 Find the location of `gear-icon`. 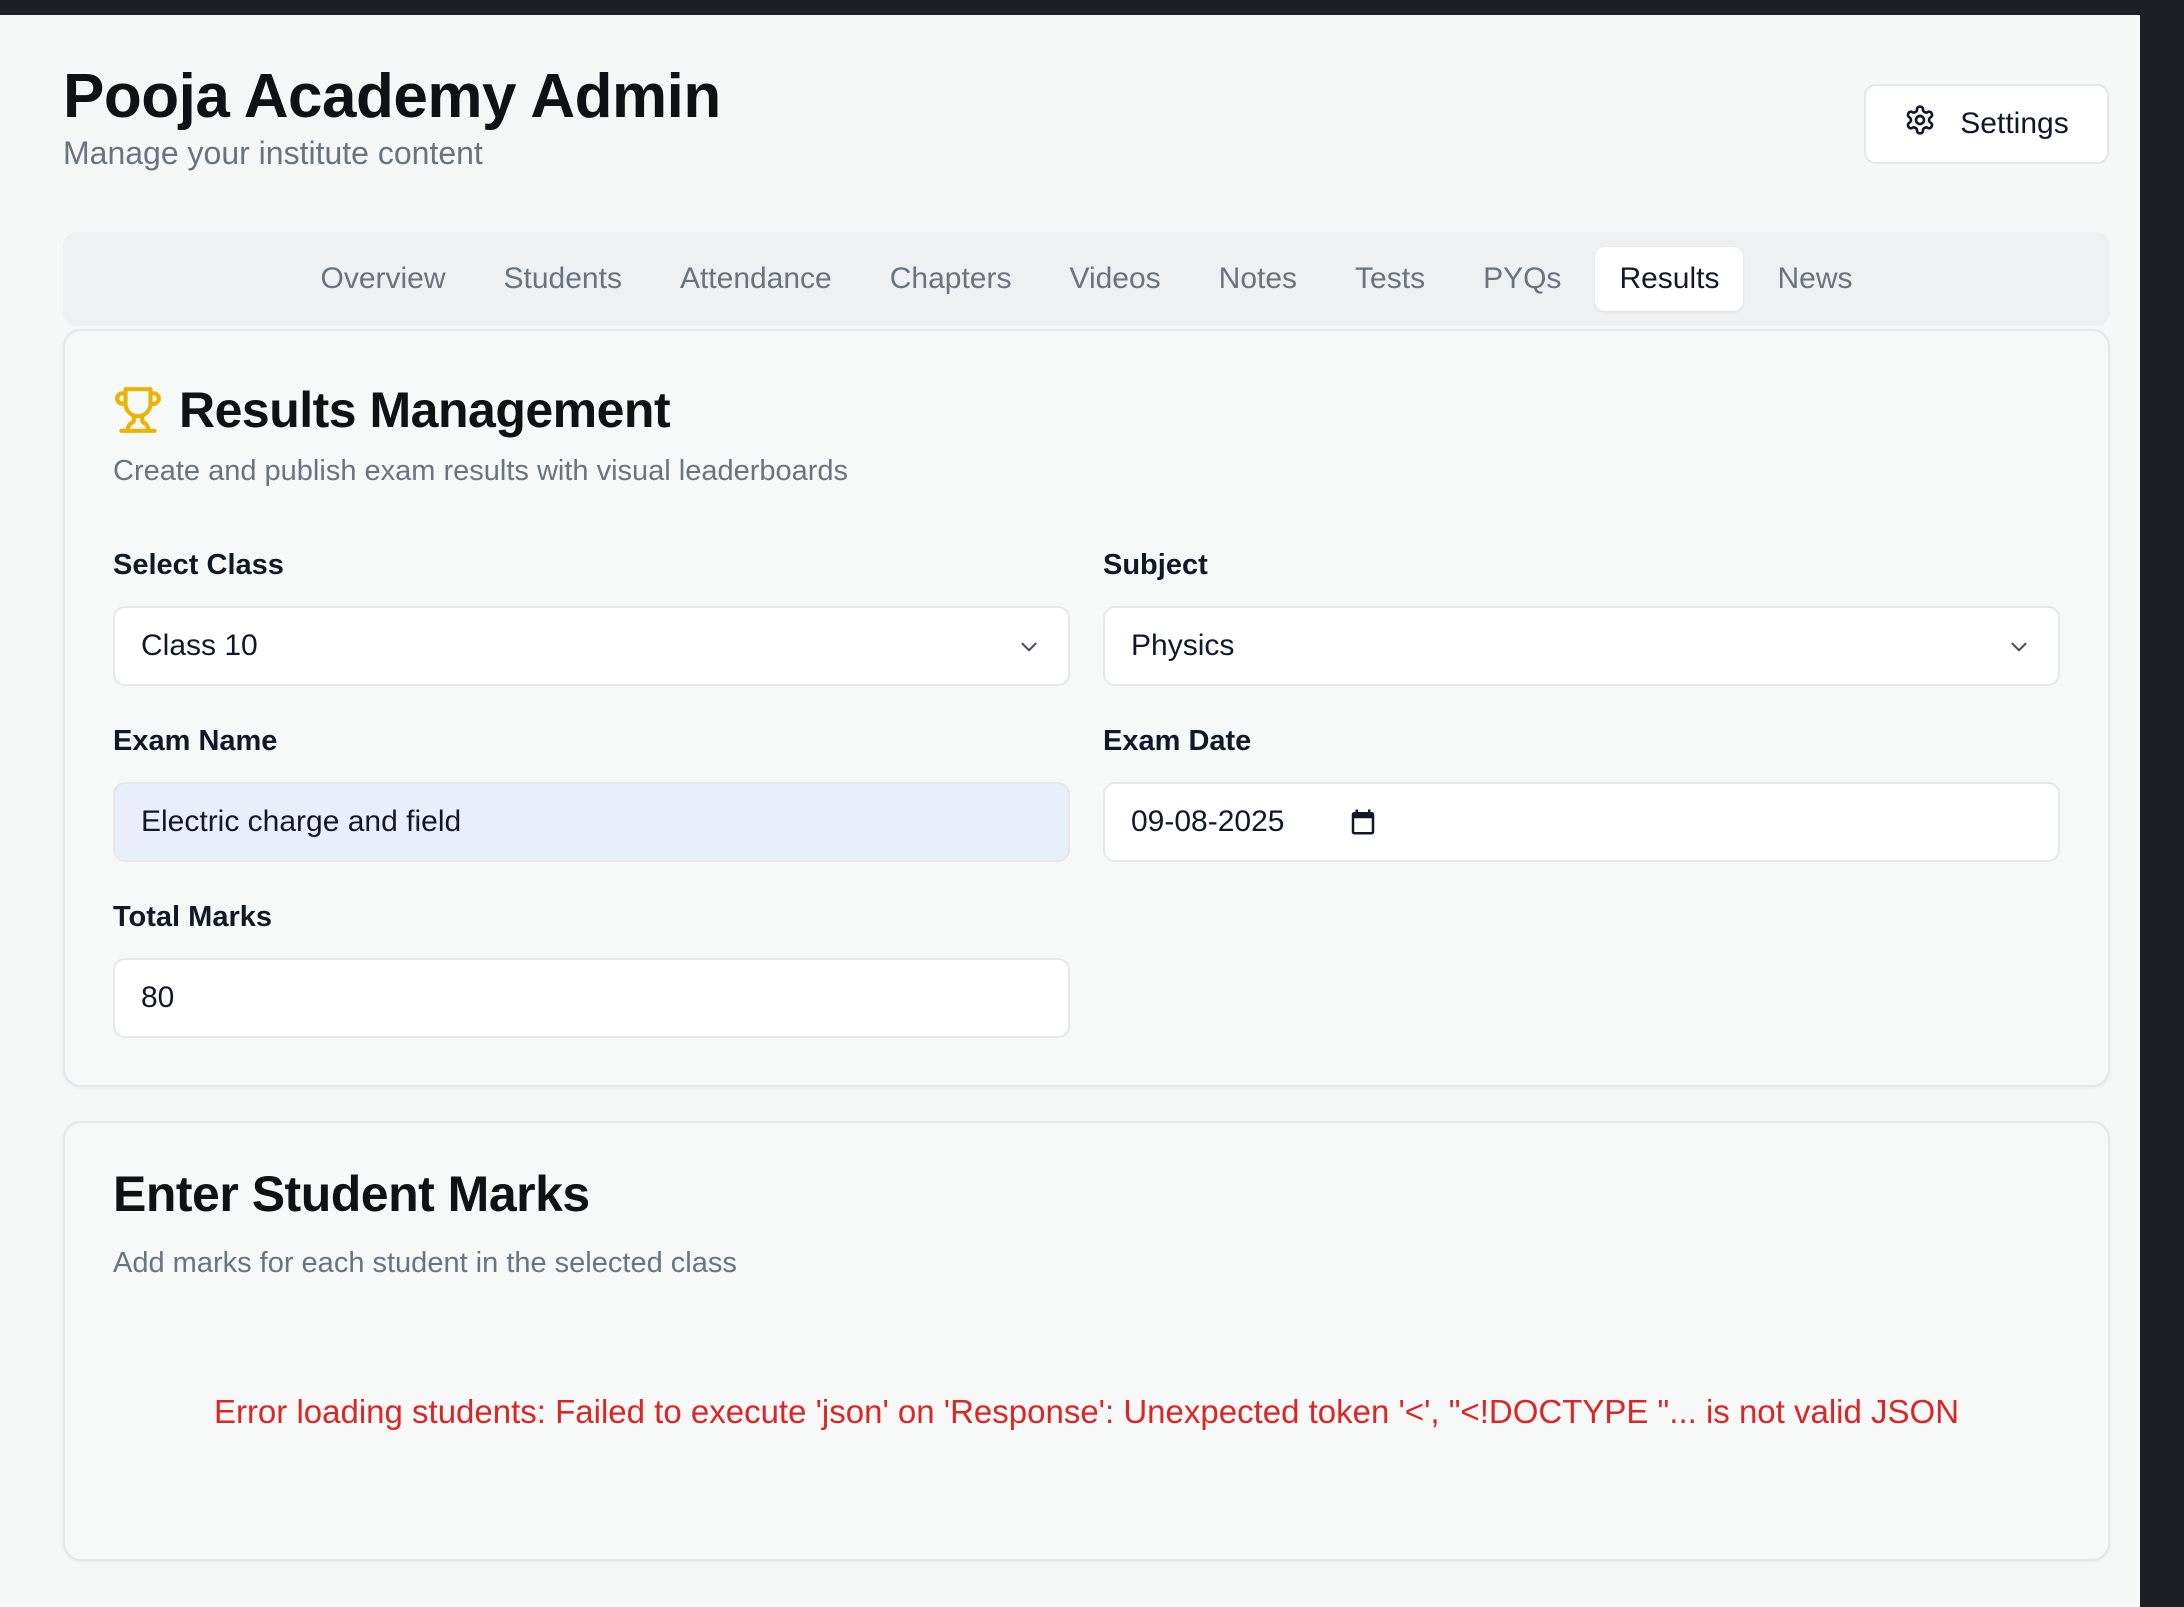

gear-icon is located at coordinates (1920, 124).